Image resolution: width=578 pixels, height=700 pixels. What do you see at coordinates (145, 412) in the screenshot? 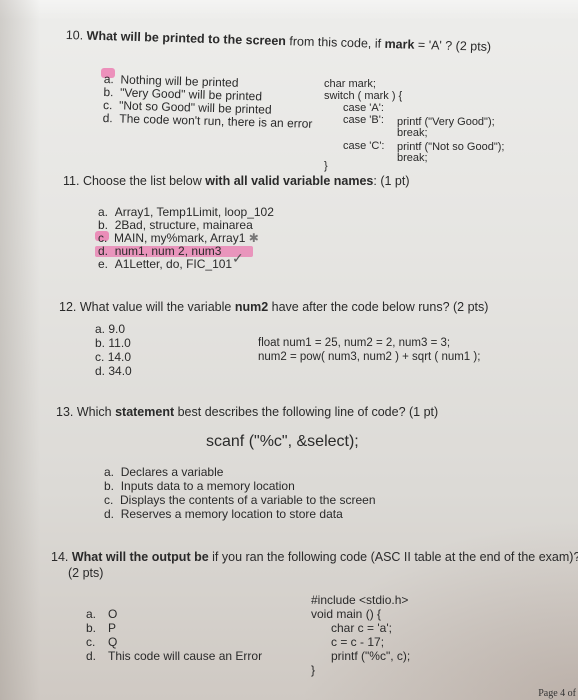
I see `prompt-bold: statement` at bounding box center [145, 412].